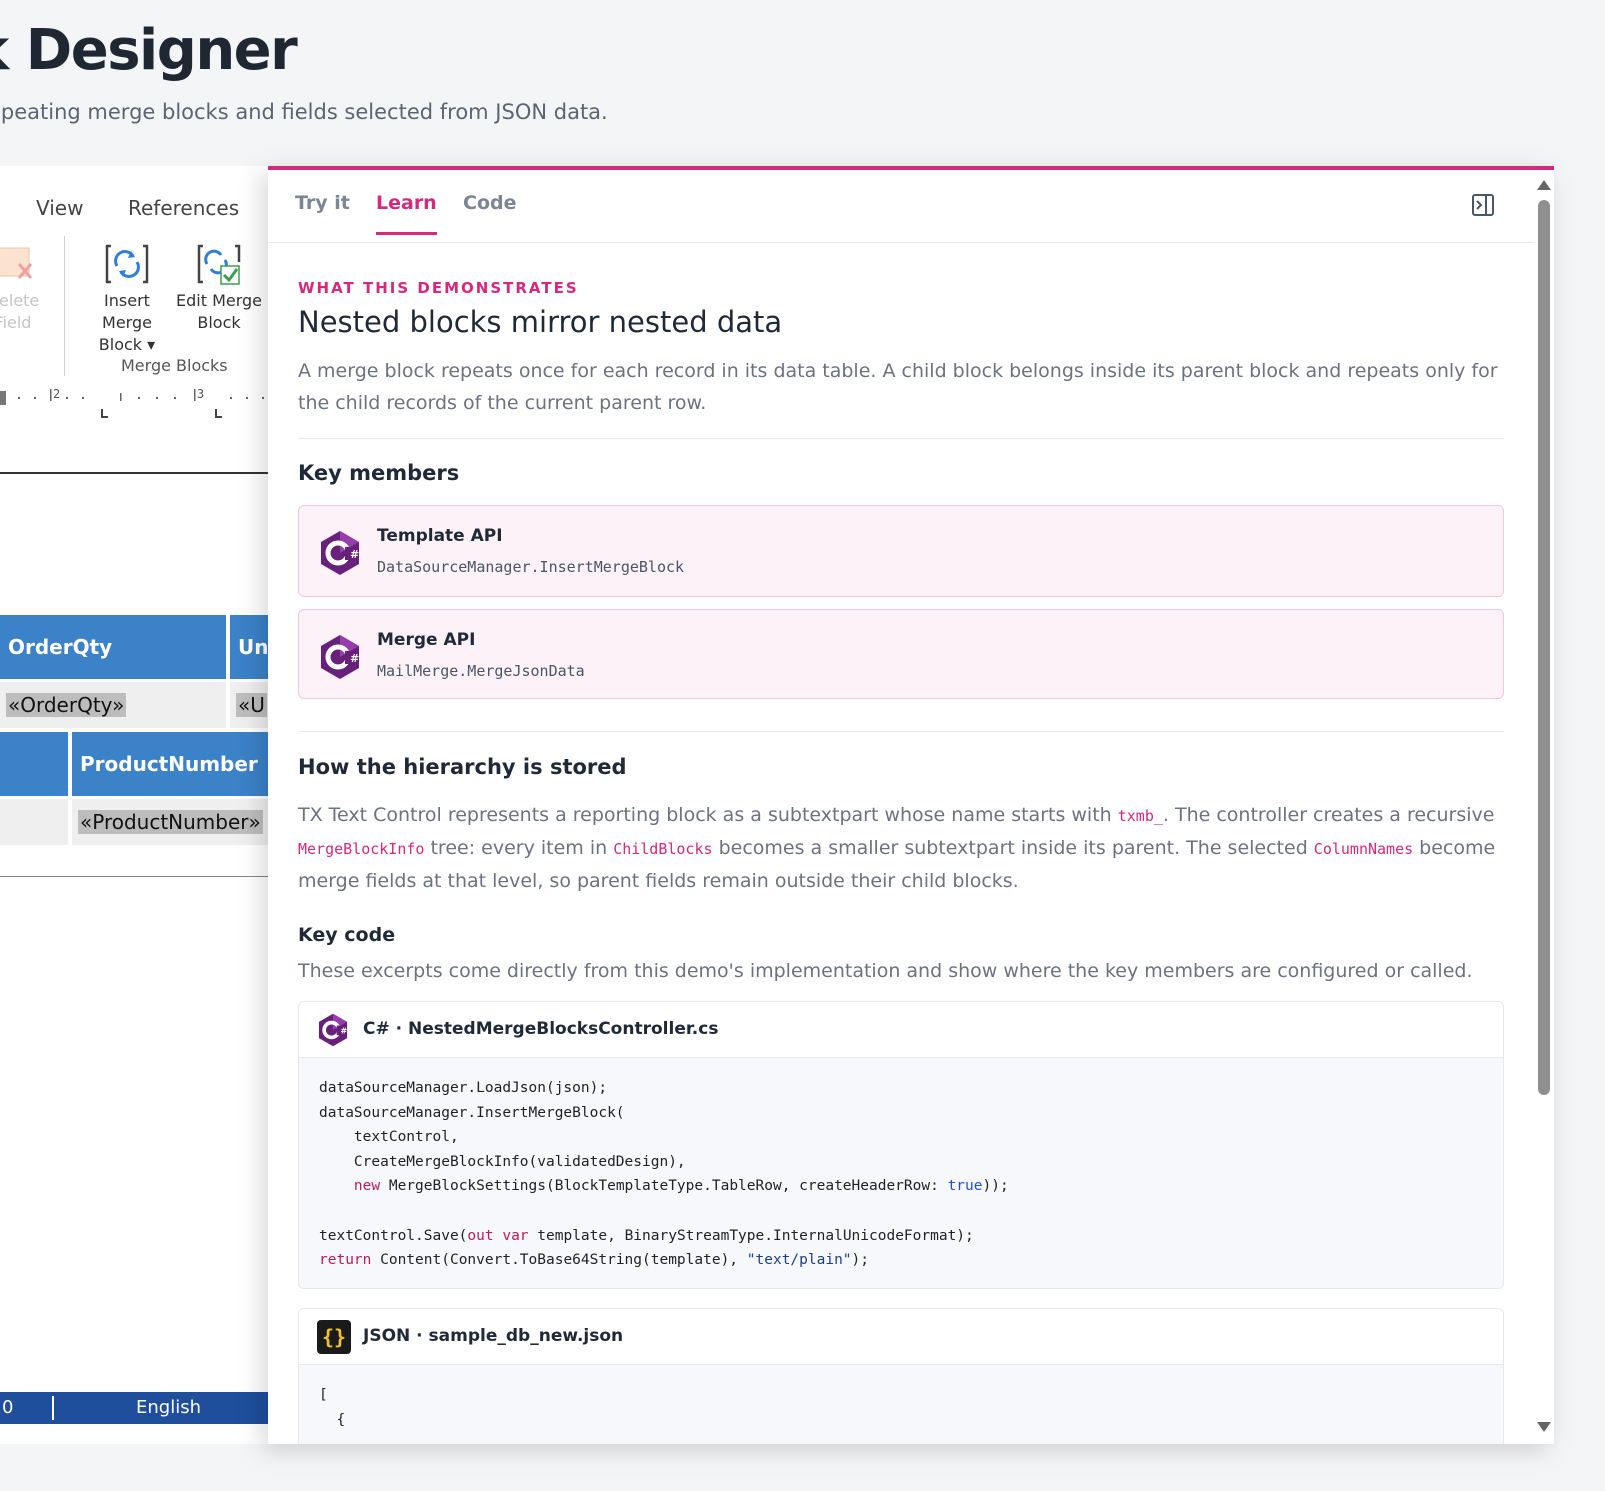 Image resolution: width=1605 pixels, height=1491 pixels. Describe the element at coordinates (185, 764) in the screenshot. I see `table-header-productnumber: ProductNumber` at that location.